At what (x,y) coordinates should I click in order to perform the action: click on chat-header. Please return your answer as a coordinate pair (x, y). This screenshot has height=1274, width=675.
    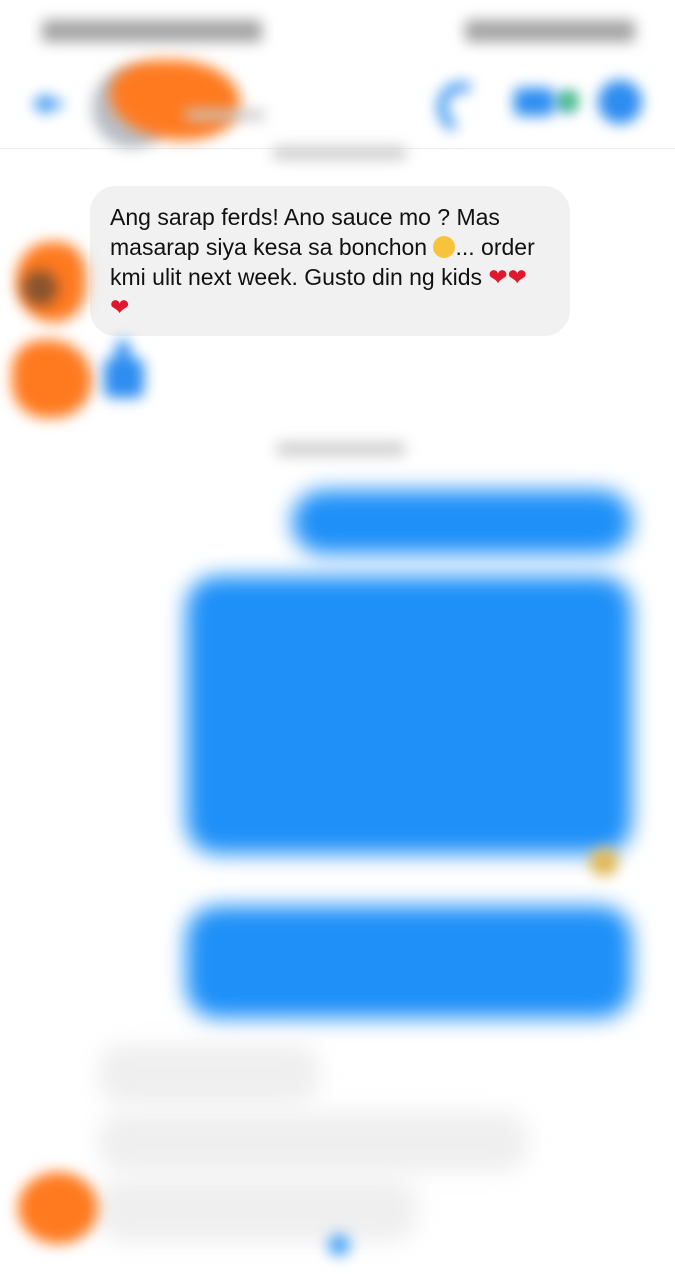
    Looking at the image, I should click on (337, 104).